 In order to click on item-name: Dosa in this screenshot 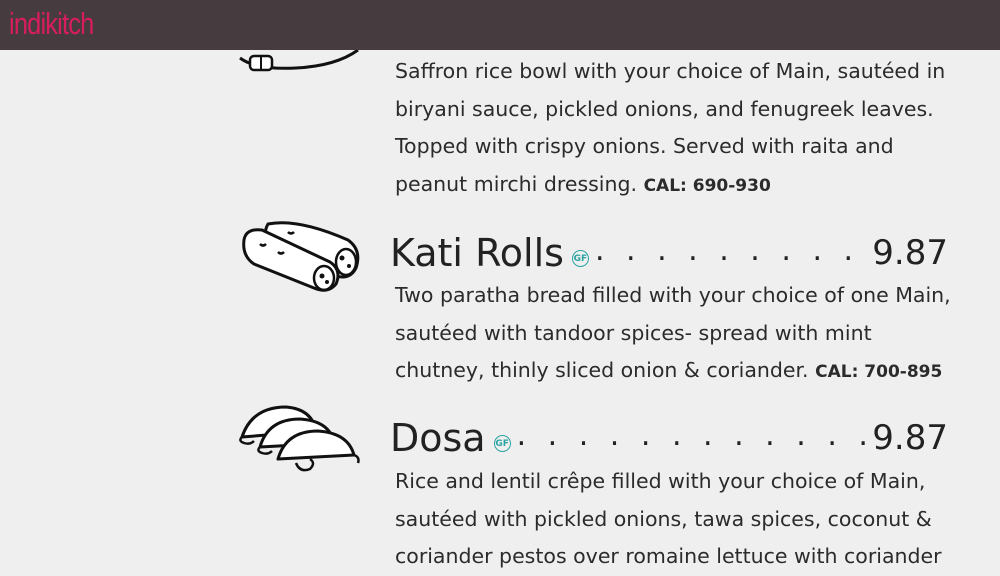, I will do `click(438, 438)`.